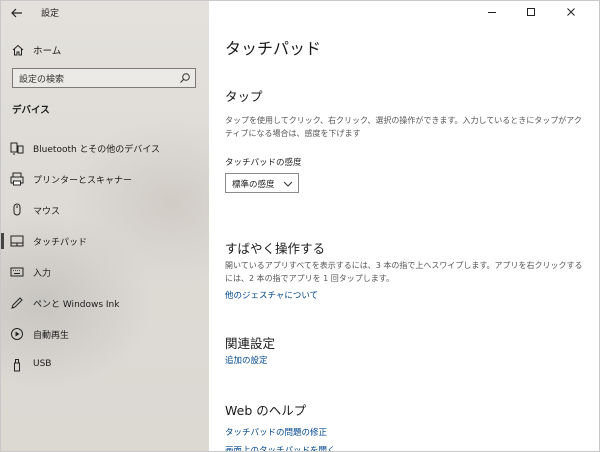 The height and width of the screenshot is (452, 600). I want to click on sidebar-item-home: ホーム, so click(105, 50).